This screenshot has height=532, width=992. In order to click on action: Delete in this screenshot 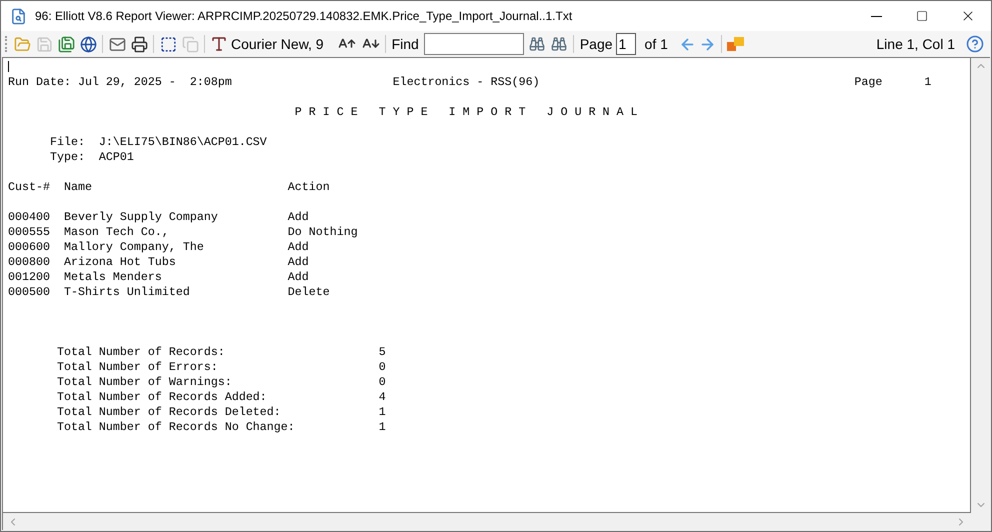, I will do `click(309, 292)`.